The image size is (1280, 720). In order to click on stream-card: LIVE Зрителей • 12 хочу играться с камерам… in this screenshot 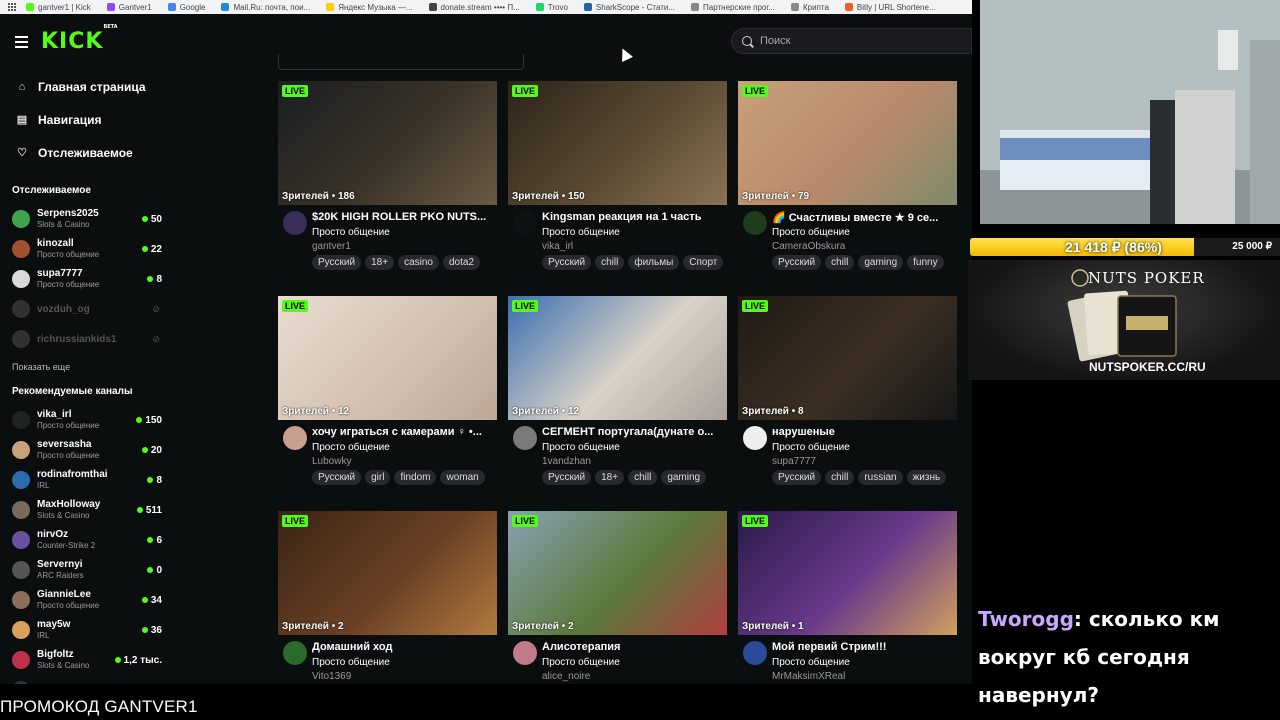, I will do `click(387, 394)`.